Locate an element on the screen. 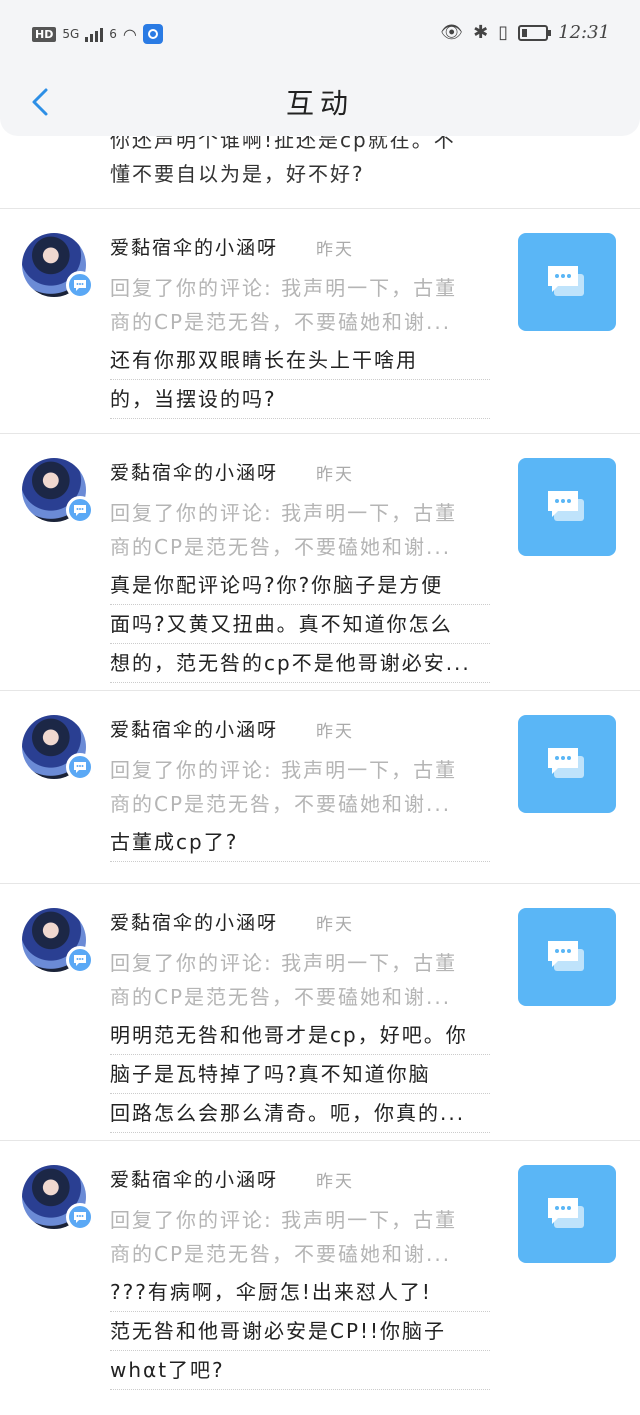 This screenshot has width=640, height=1415. fragment-line-2: 懂不要自以为是，好不好? is located at coordinates (237, 174).